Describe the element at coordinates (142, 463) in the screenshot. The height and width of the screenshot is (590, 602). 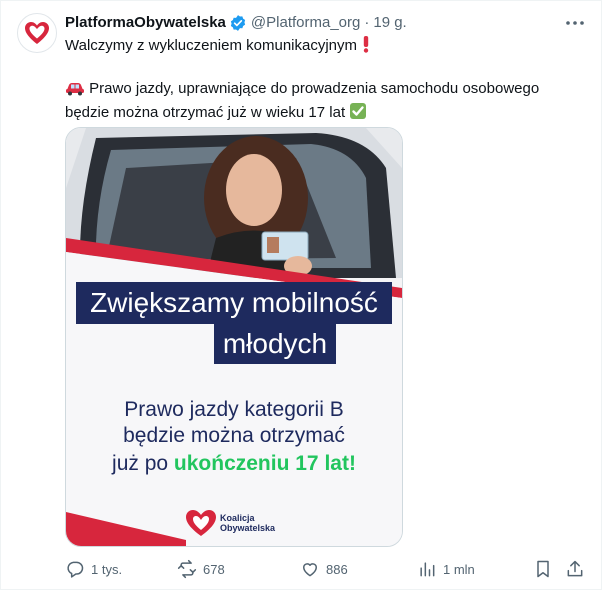
I see `card-body-line-3-prefix: już po` at that location.